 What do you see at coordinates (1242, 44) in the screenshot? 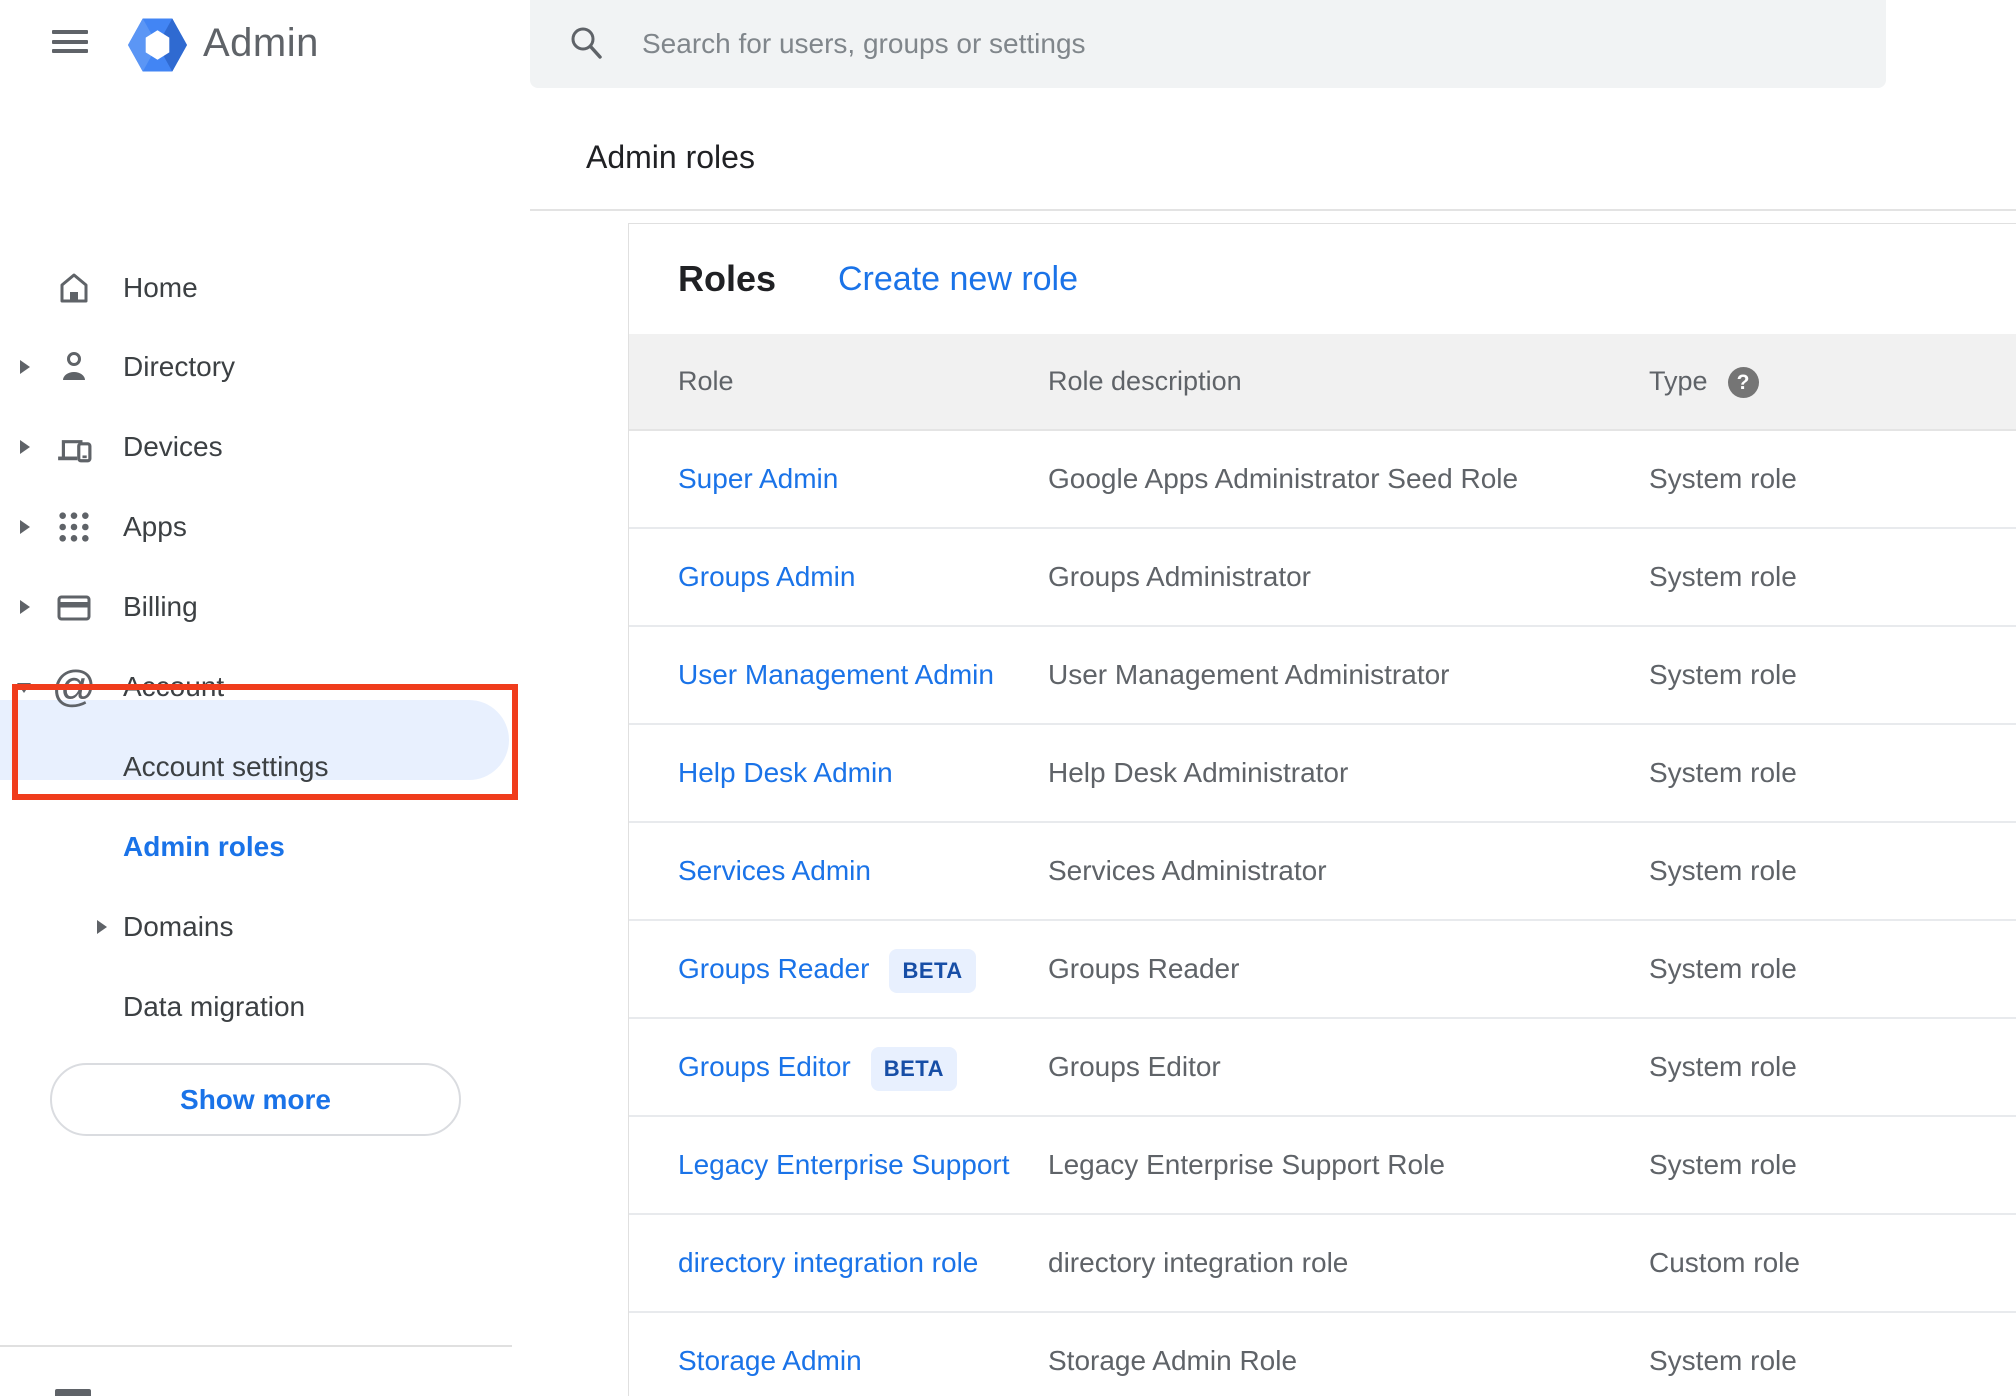
I see `search-input` at bounding box center [1242, 44].